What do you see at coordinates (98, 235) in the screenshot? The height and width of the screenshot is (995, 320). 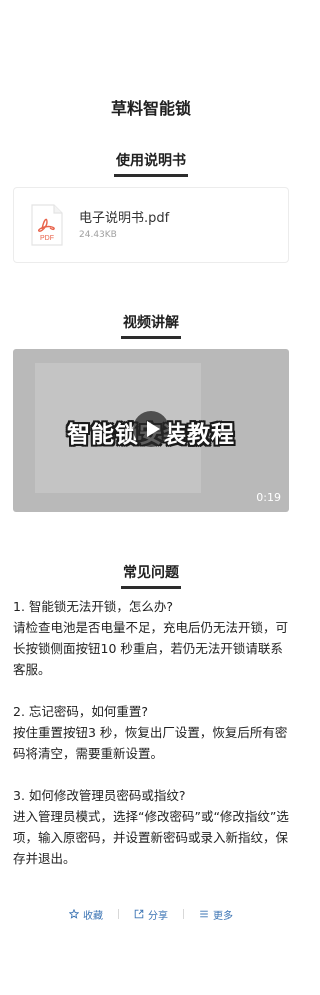 I see `file-size: 24.43KB` at bounding box center [98, 235].